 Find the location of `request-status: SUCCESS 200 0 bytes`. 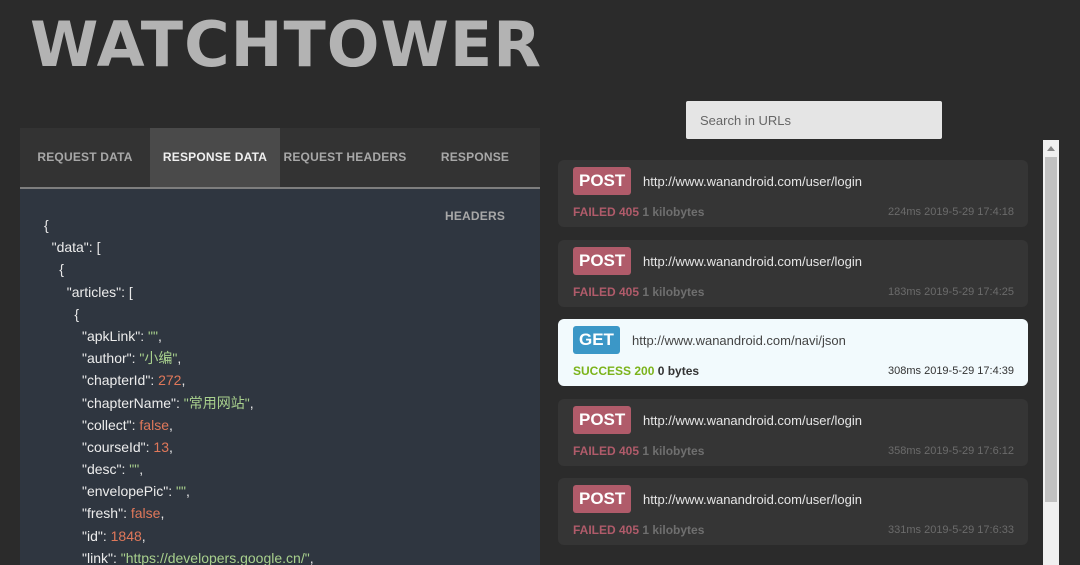

request-status: SUCCESS 200 0 bytes is located at coordinates (636, 371).